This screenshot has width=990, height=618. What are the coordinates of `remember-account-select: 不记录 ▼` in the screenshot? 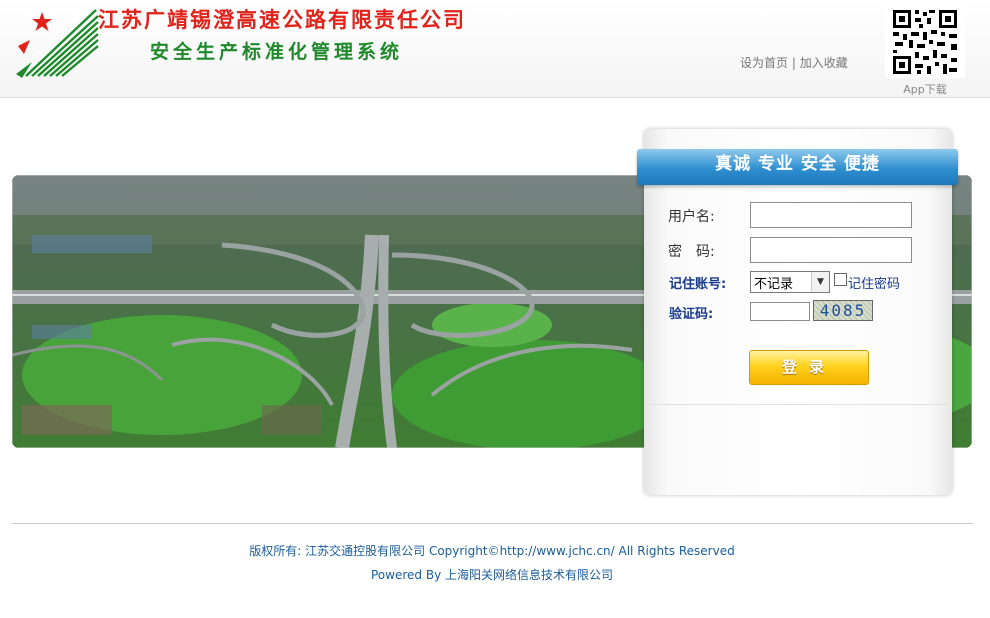 It's located at (790, 282).